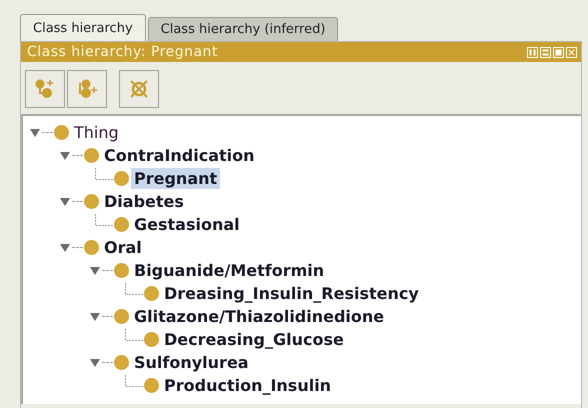  Describe the element at coordinates (243, 29) in the screenshot. I see `tab: Class hierarchy (inferred)` at that location.